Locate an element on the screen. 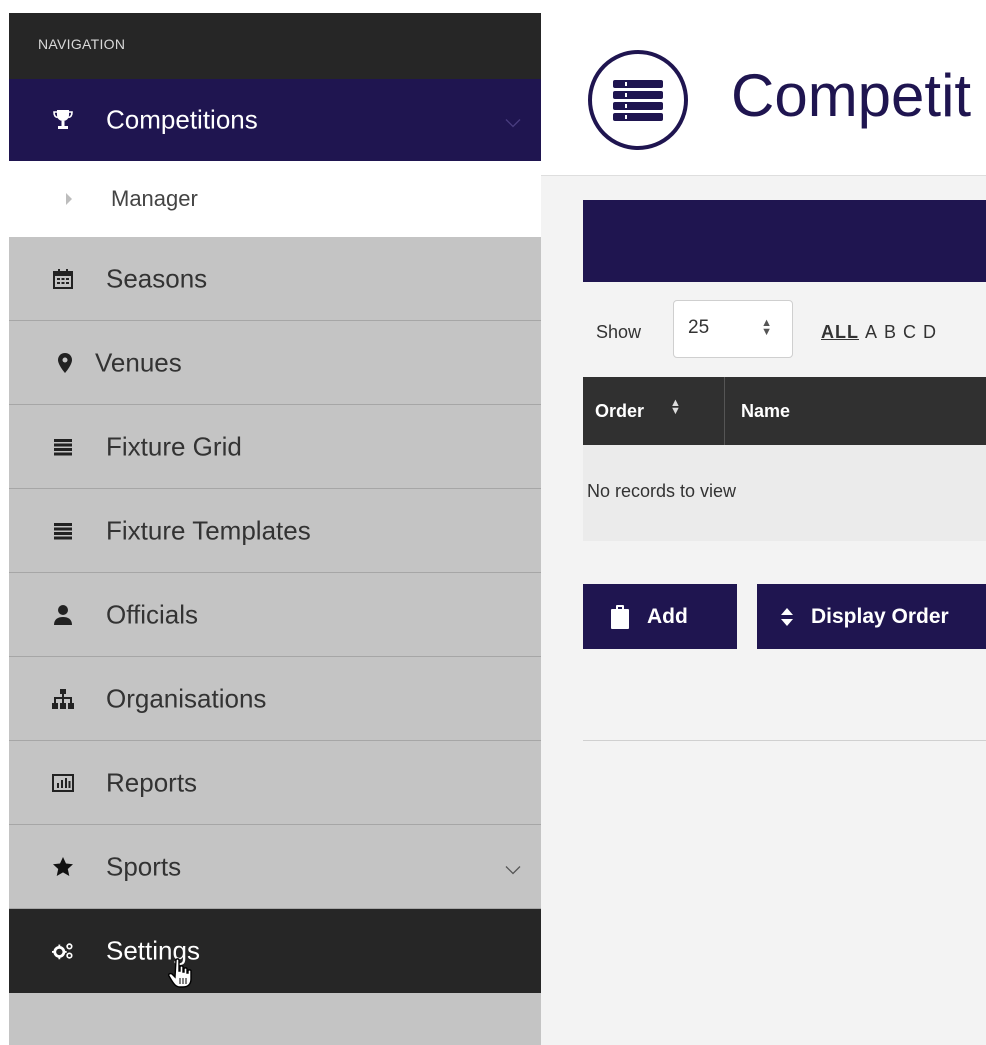  column-header-order: Order ▲ ▼ is located at coordinates (654, 411).